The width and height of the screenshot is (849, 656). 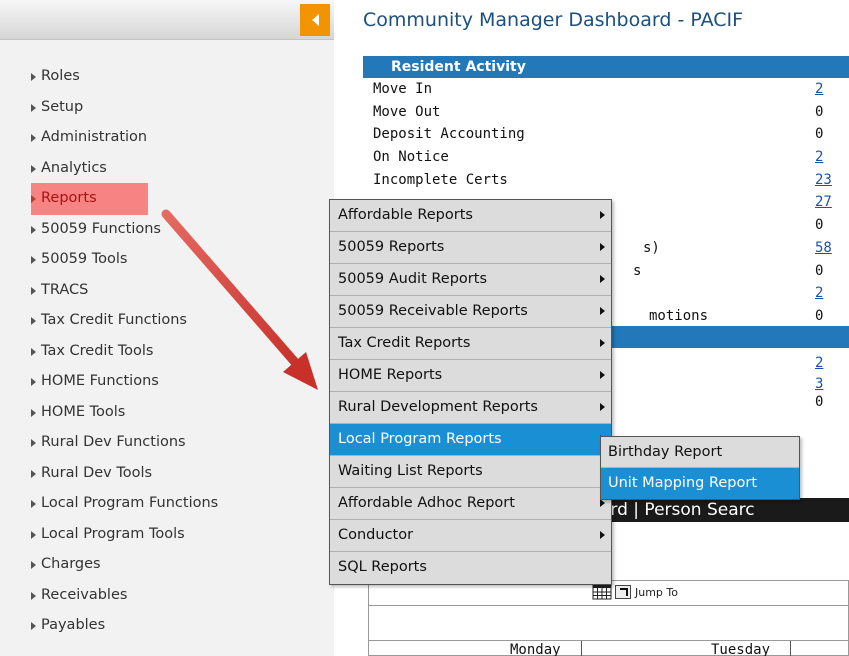 What do you see at coordinates (700, 452) in the screenshot?
I see `submenu-item-birthday-report: Birthday Report` at bounding box center [700, 452].